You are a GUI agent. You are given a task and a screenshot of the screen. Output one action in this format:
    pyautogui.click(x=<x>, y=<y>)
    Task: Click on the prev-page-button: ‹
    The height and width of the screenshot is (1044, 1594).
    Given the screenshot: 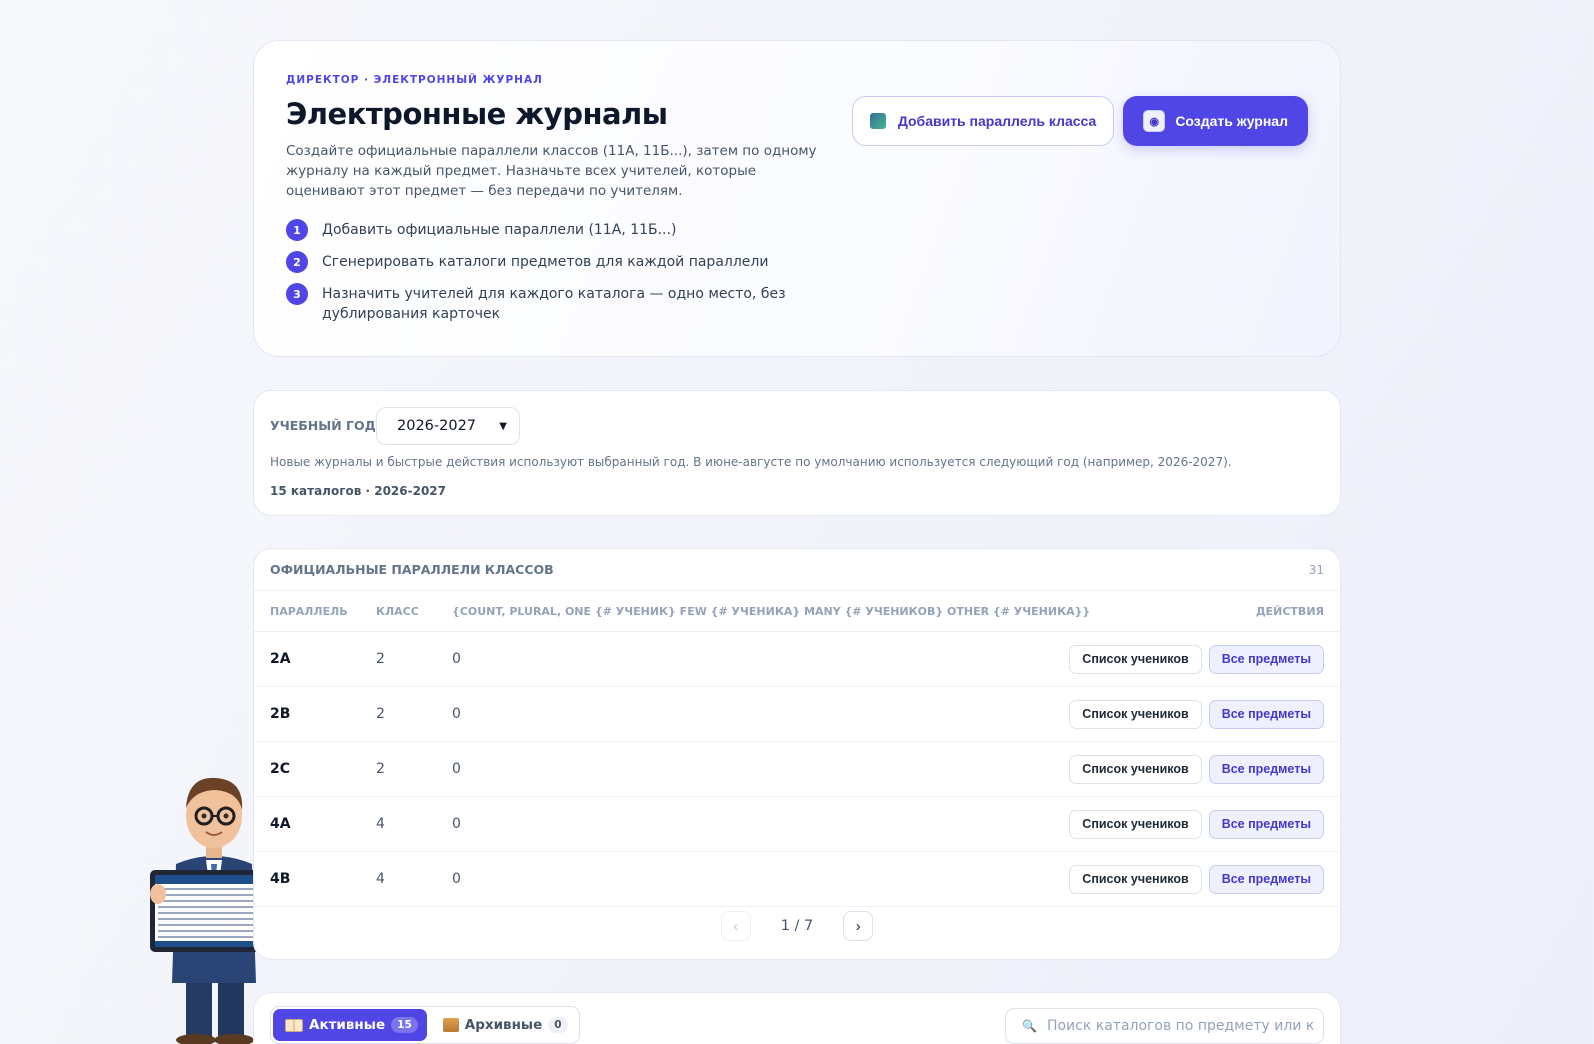 What is the action you would take?
    pyautogui.click(x=735, y=926)
    